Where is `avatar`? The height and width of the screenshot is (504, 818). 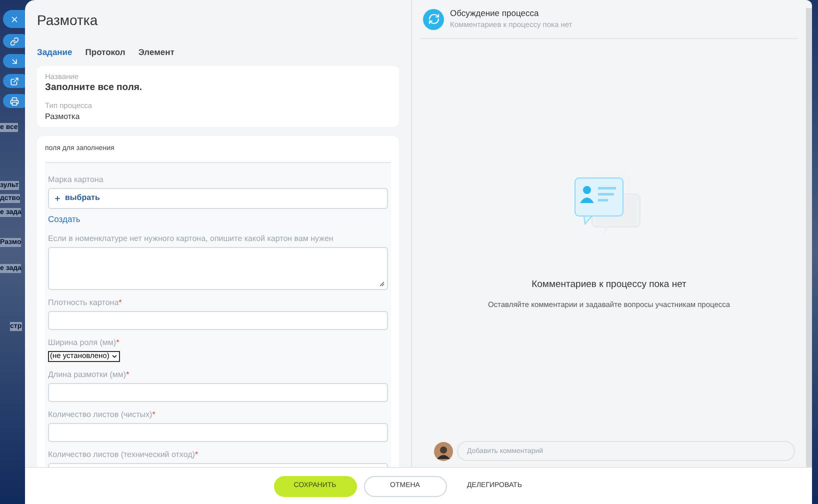
avatar is located at coordinates (443, 451).